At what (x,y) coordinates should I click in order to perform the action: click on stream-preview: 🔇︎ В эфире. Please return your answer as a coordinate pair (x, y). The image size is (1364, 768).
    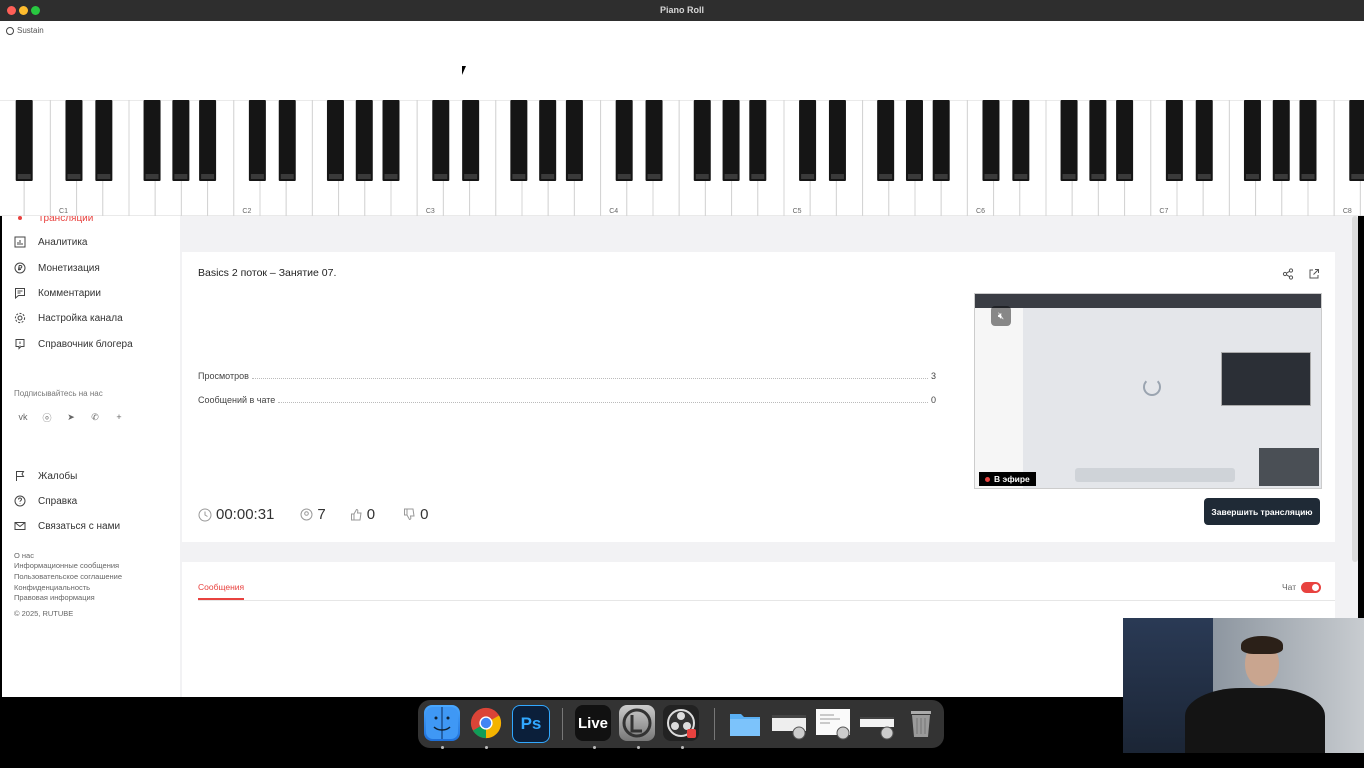
    Looking at the image, I should click on (1148, 391).